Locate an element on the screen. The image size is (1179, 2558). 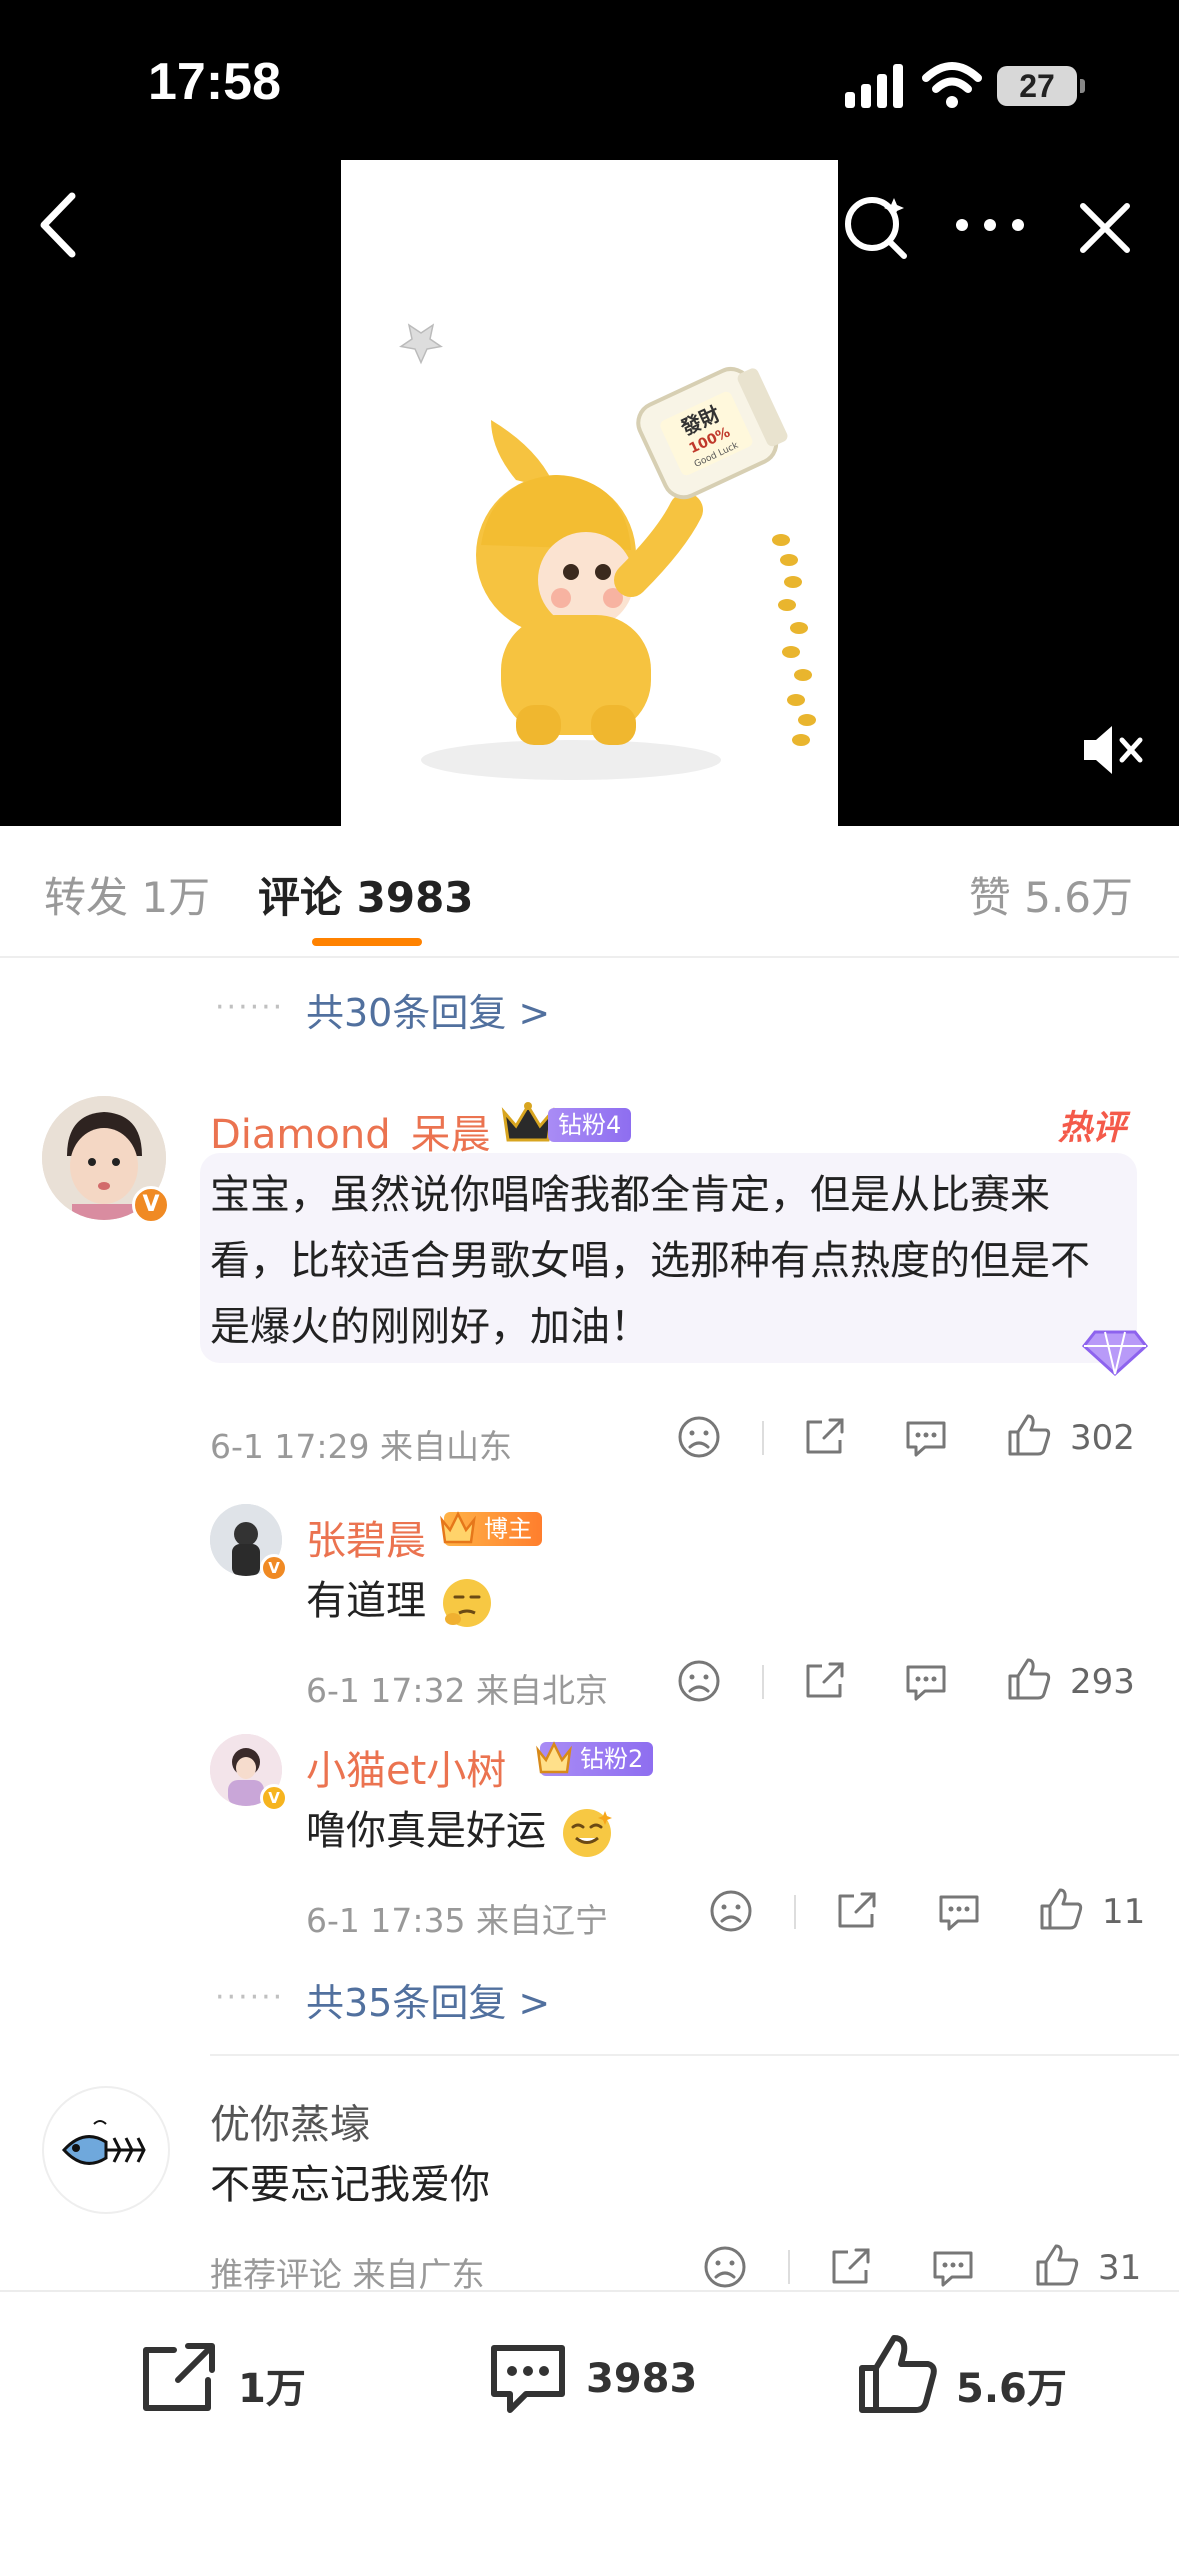
forward-count: 1万 is located at coordinates (272, 2385).